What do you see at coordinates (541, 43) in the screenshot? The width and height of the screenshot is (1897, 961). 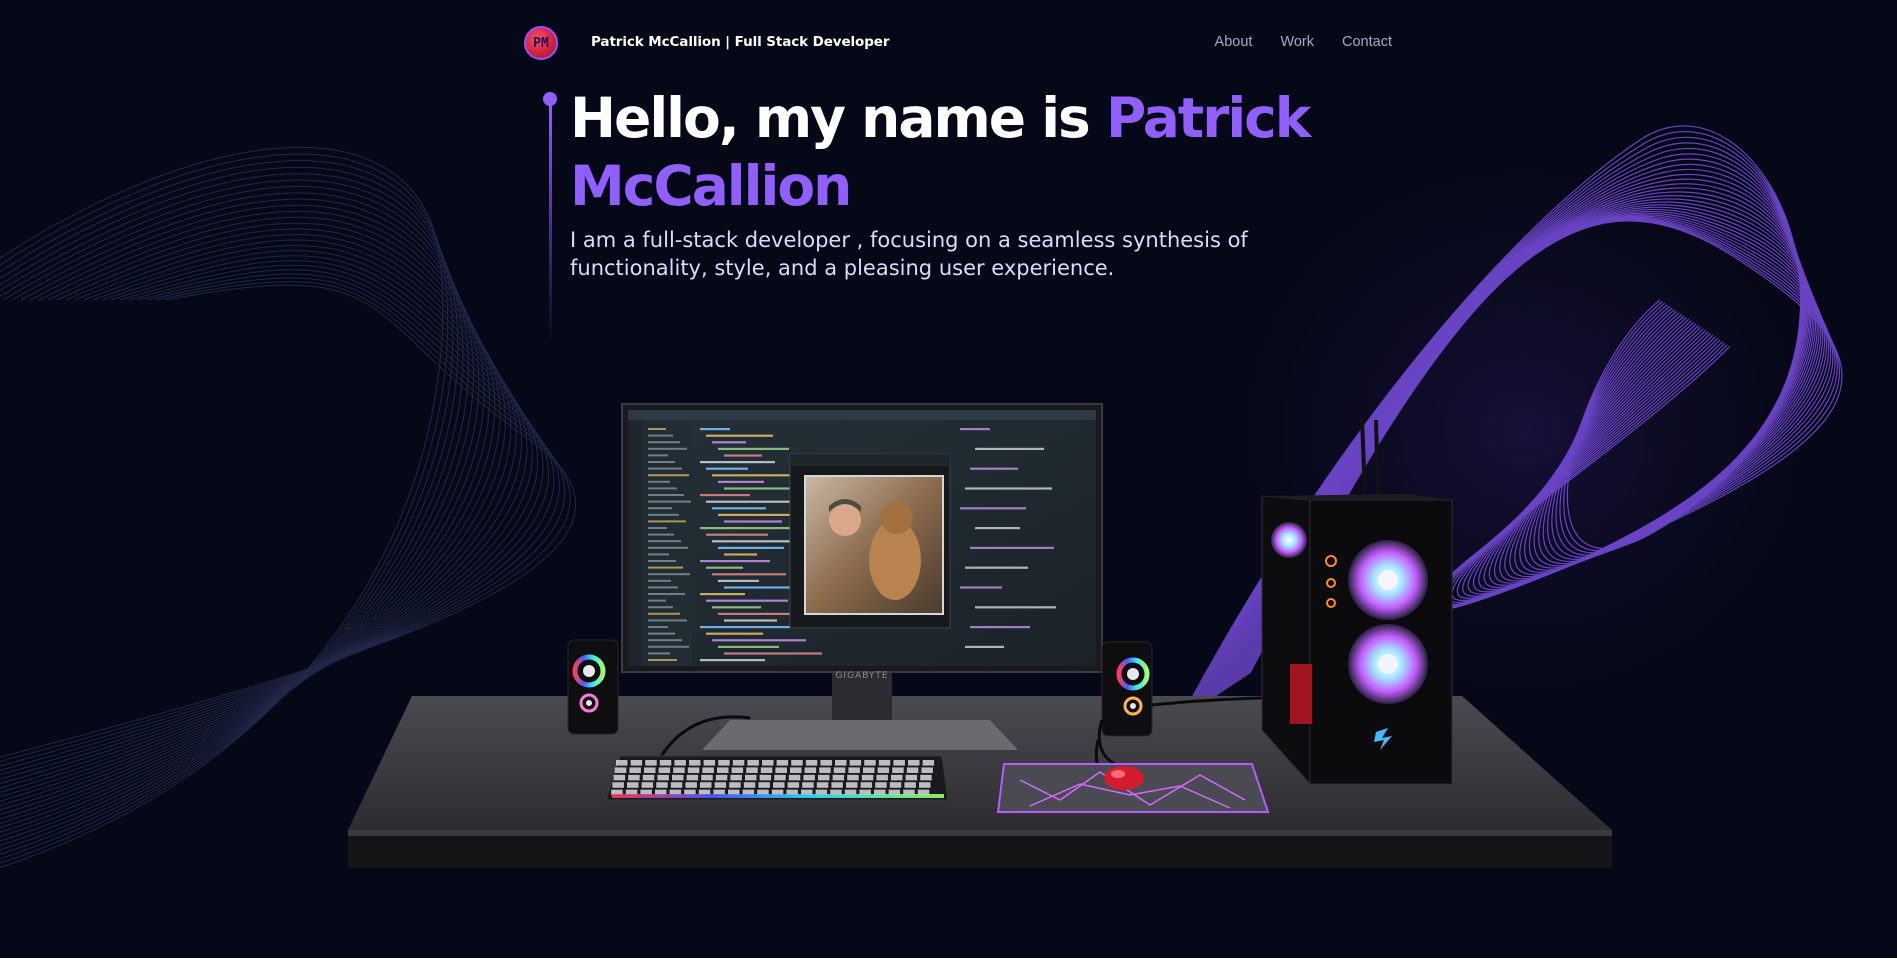 I see `logo: PM` at bounding box center [541, 43].